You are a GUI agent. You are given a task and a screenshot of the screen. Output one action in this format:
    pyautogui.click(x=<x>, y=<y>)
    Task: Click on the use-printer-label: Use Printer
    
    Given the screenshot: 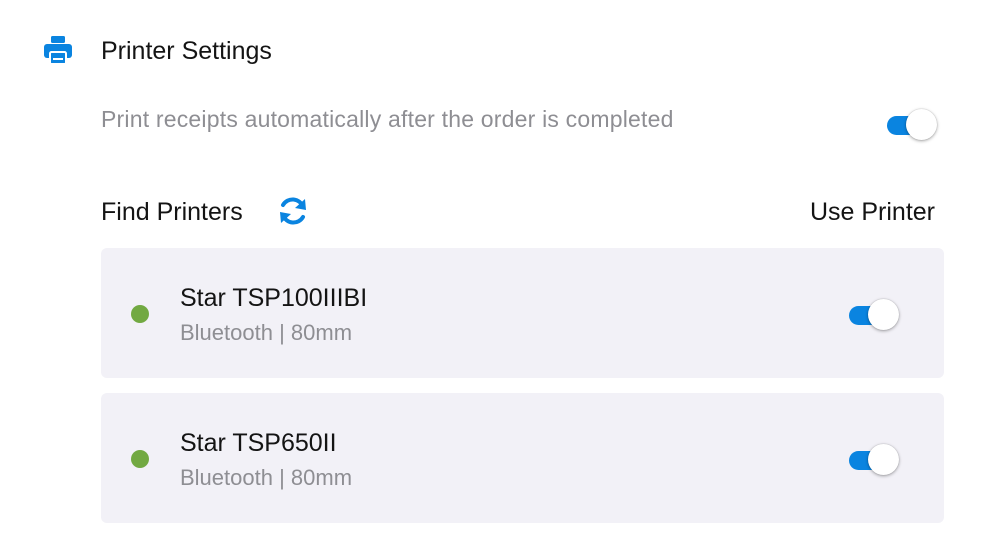 What is the action you would take?
    pyautogui.click(x=872, y=212)
    